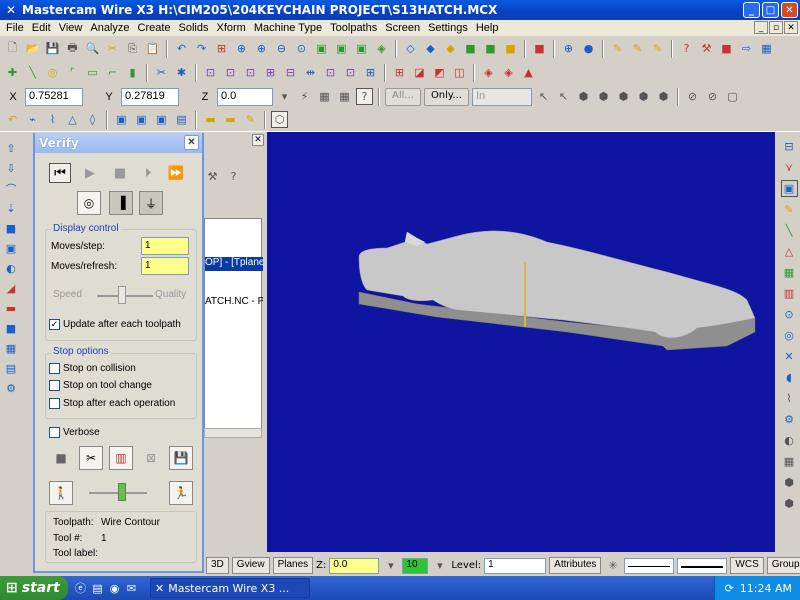 Image resolution: width=800 pixels, height=600 pixels. I want to click on select-vector-icon: ⬢, so click(623, 96).